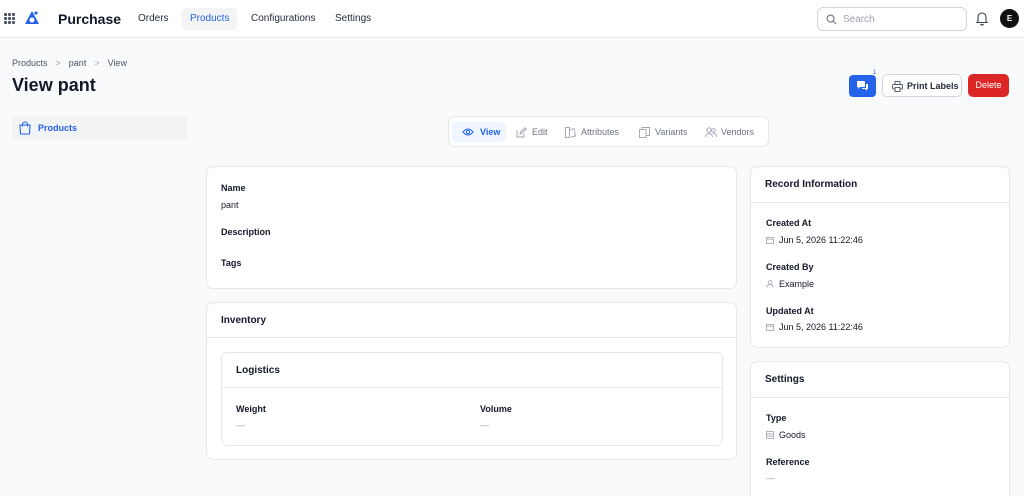 The height and width of the screenshot is (496, 1024). I want to click on volume-value: —, so click(484, 425).